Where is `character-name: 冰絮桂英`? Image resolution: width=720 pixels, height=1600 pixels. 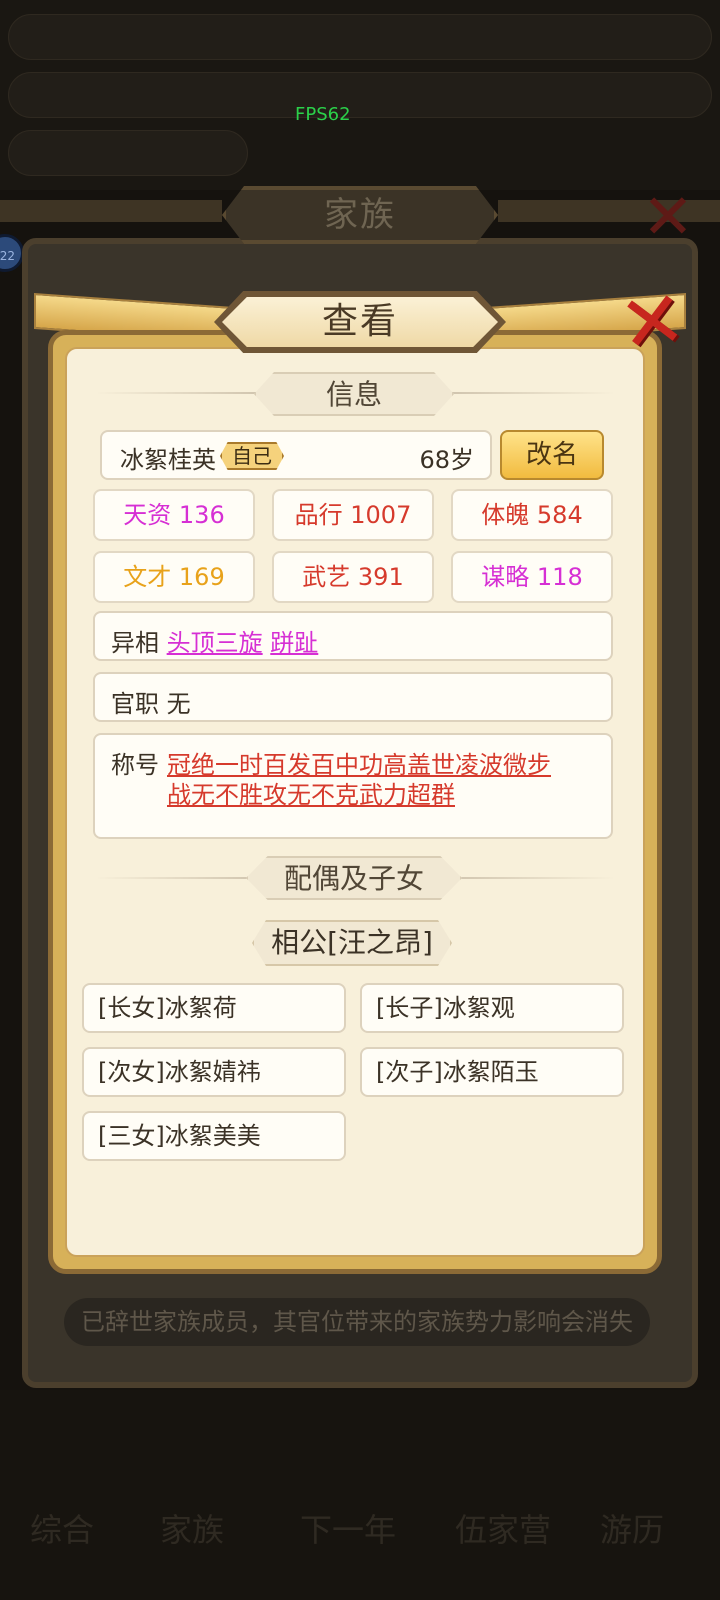 character-name: 冰絮桂英 is located at coordinates (168, 460).